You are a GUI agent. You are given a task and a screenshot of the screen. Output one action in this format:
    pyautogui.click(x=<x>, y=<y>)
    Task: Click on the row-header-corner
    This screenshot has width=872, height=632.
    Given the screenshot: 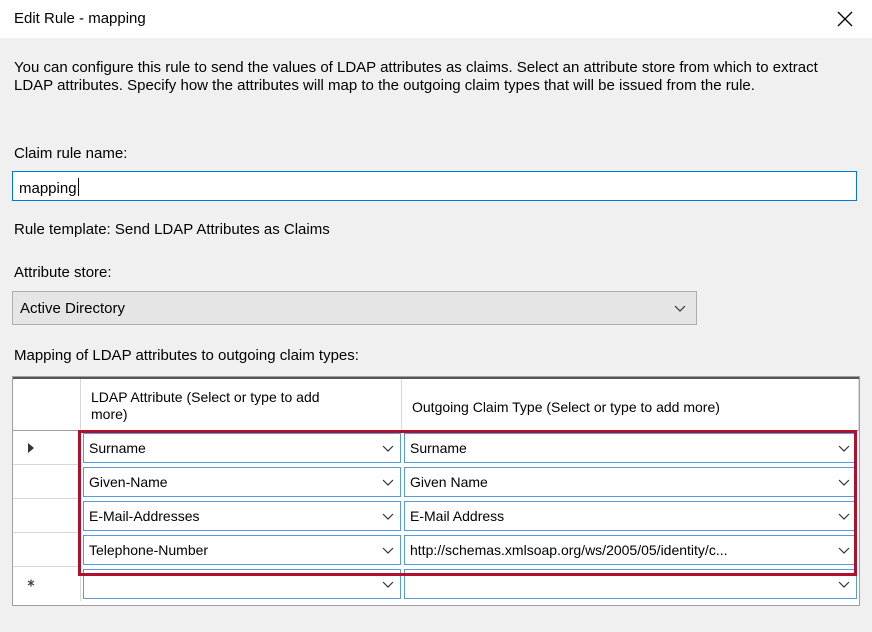 What is the action you would take?
    pyautogui.click(x=47, y=405)
    